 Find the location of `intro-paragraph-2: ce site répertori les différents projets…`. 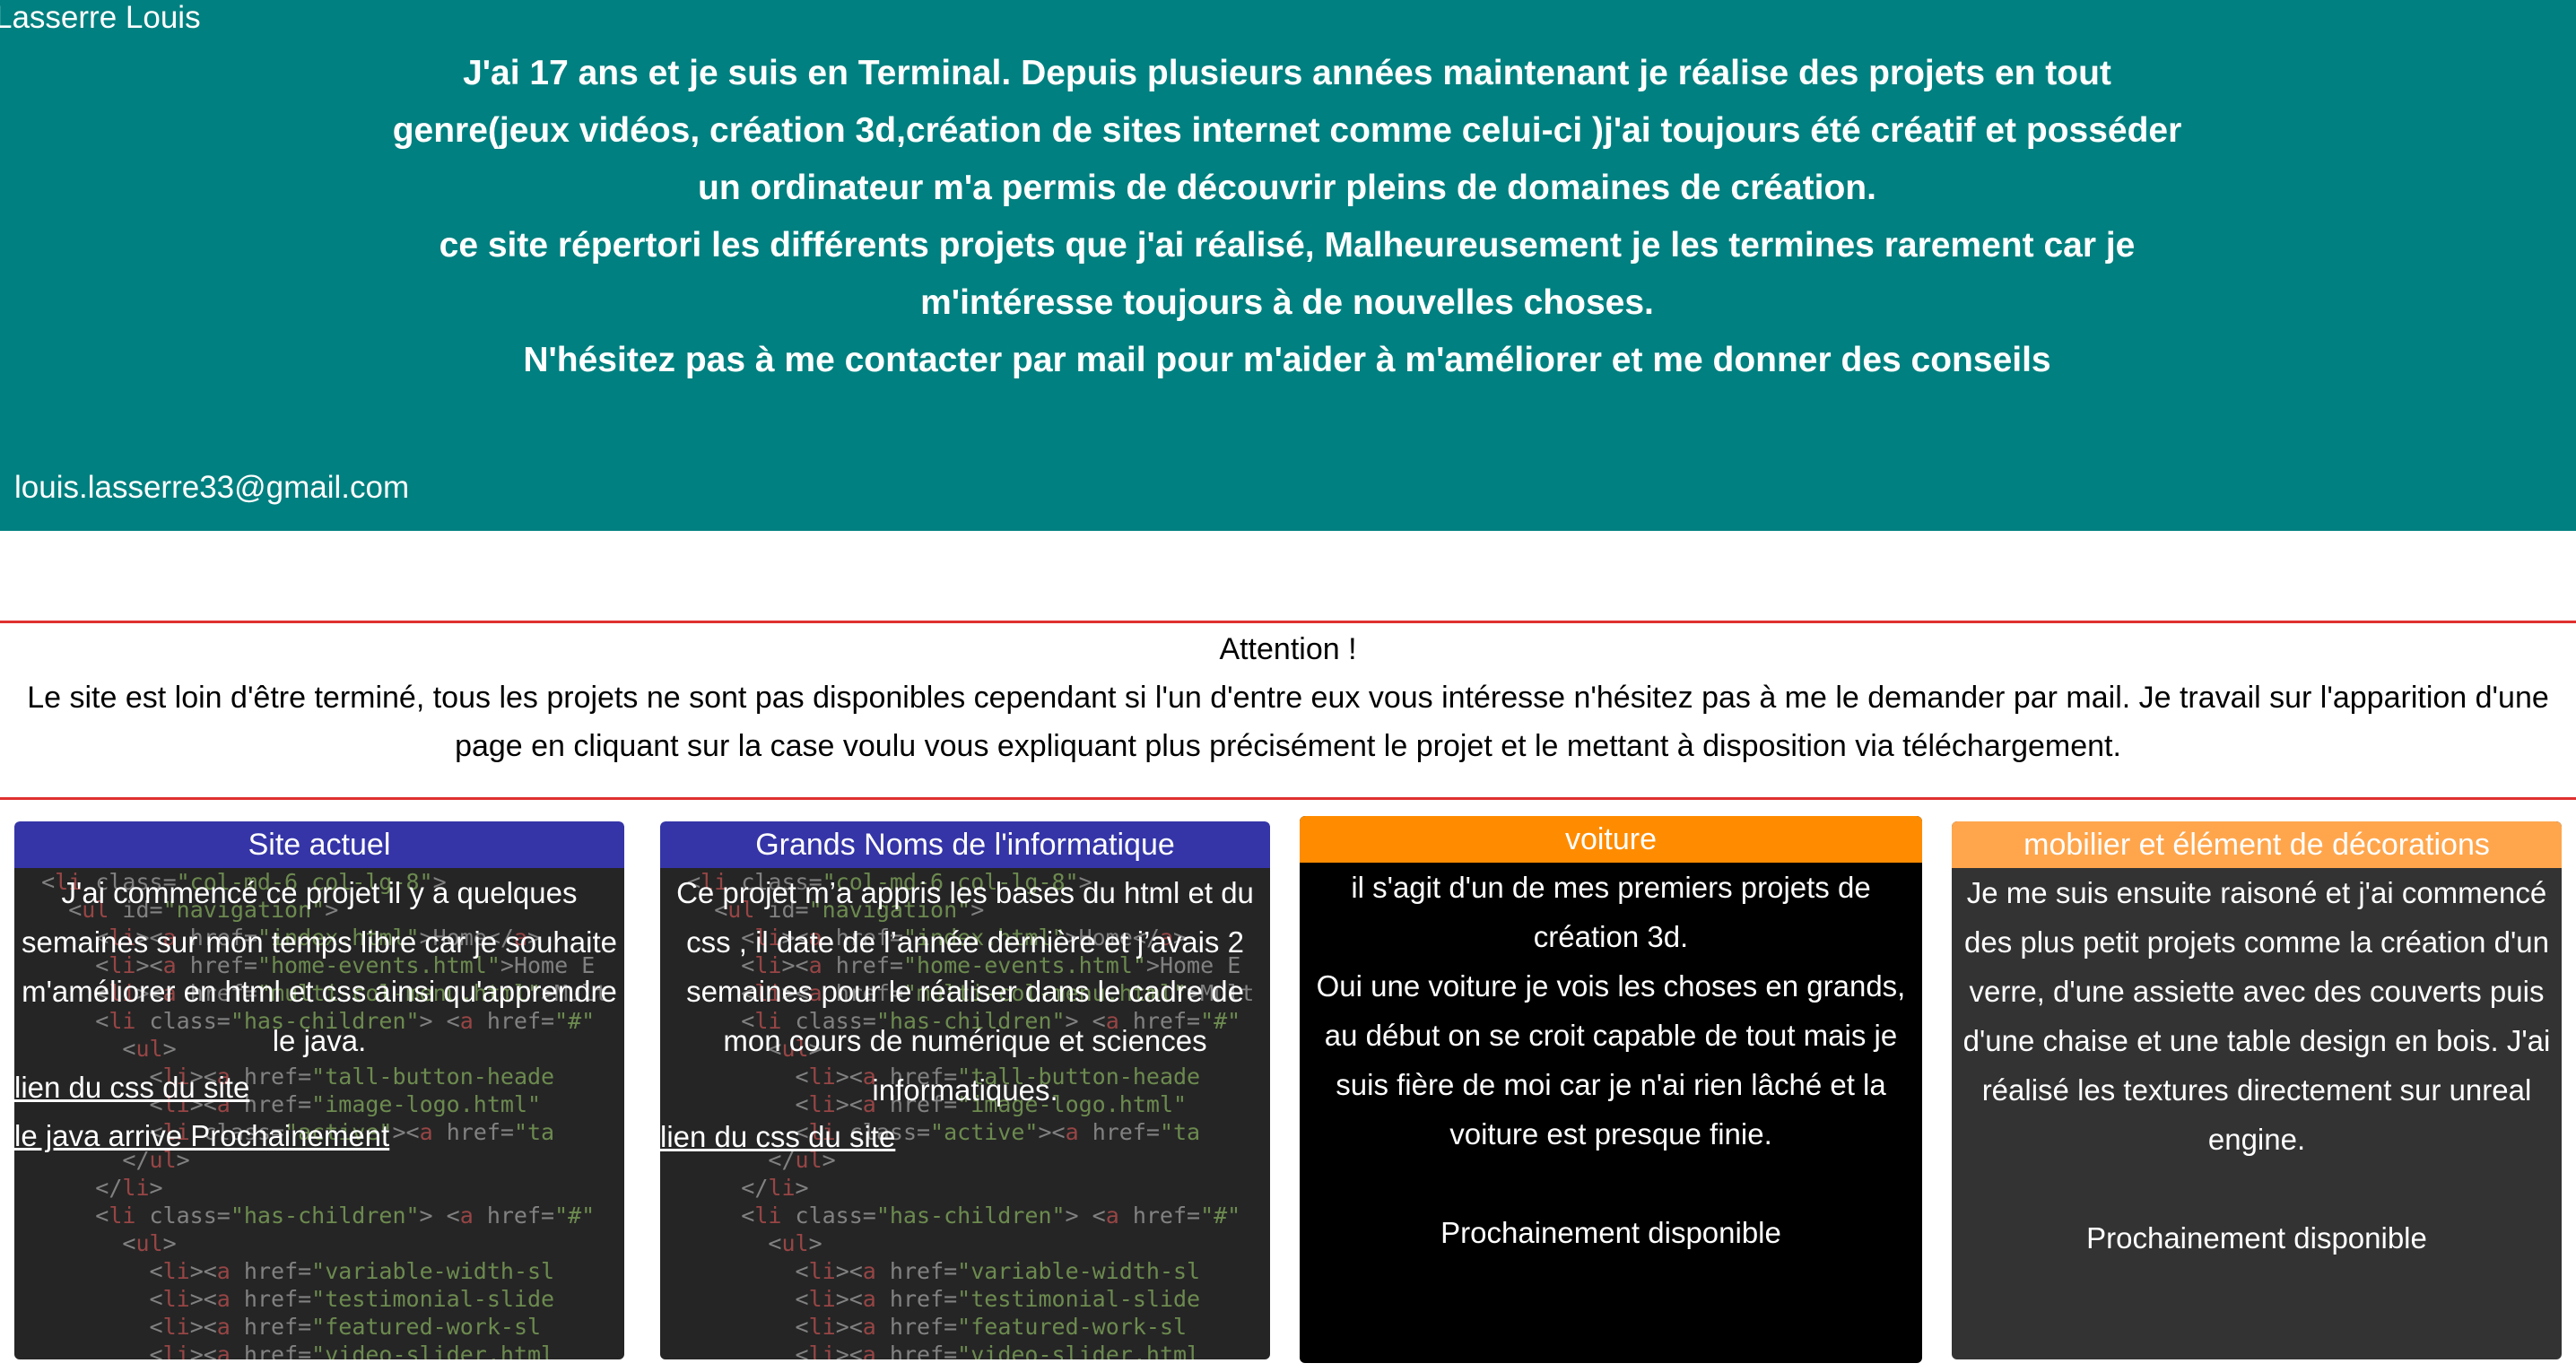

intro-paragraph-2: ce site répertori les différents projets… is located at coordinates (1287, 274).